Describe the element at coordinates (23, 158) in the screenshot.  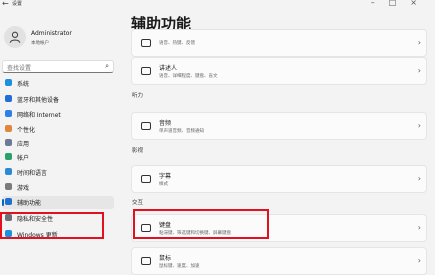
I see `sidebar-item-label: 帐户` at that location.